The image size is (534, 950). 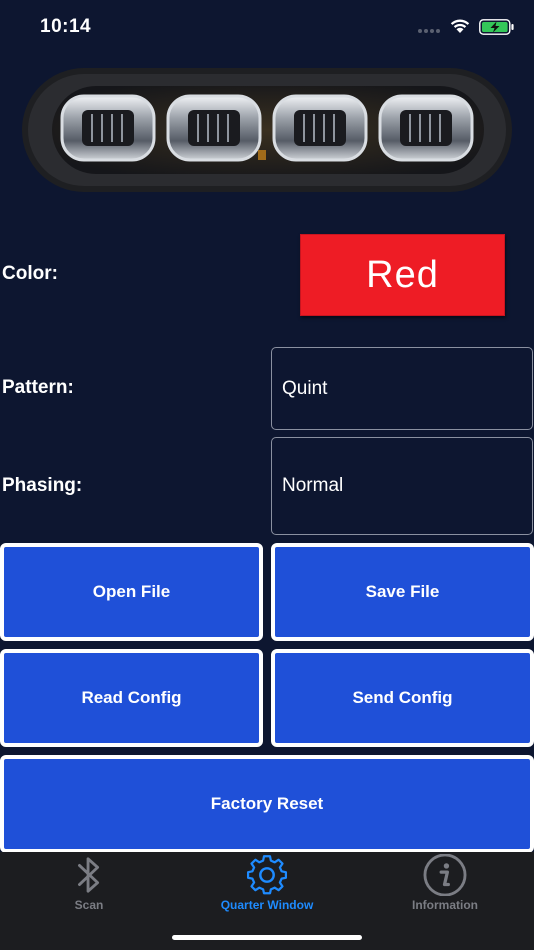 What do you see at coordinates (66, 26) in the screenshot?
I see `status-time: 10:14` at bounding box center [66, 26].